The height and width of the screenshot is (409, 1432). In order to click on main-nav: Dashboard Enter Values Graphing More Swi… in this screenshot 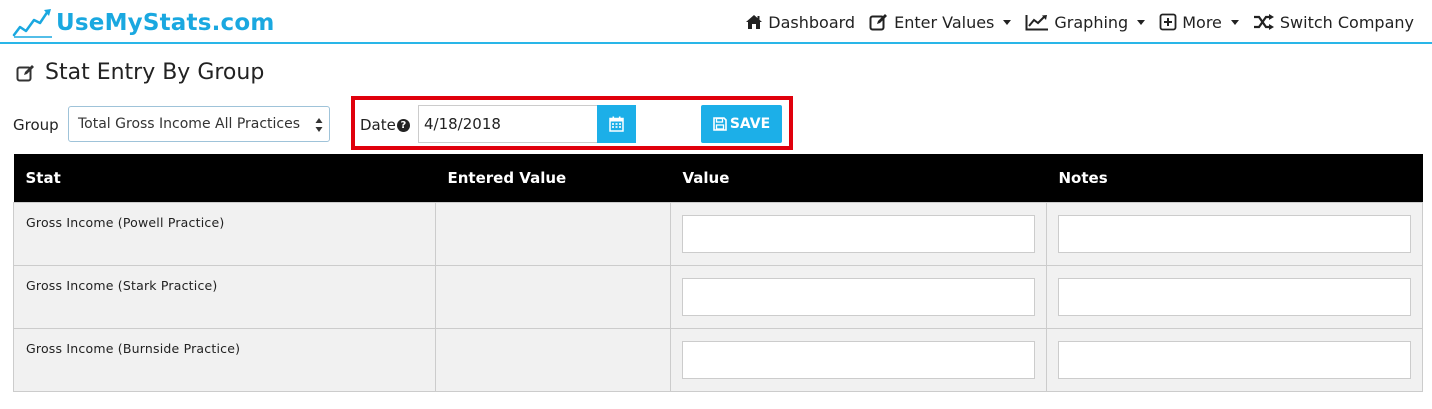, I will do `click(1072, 22)`.